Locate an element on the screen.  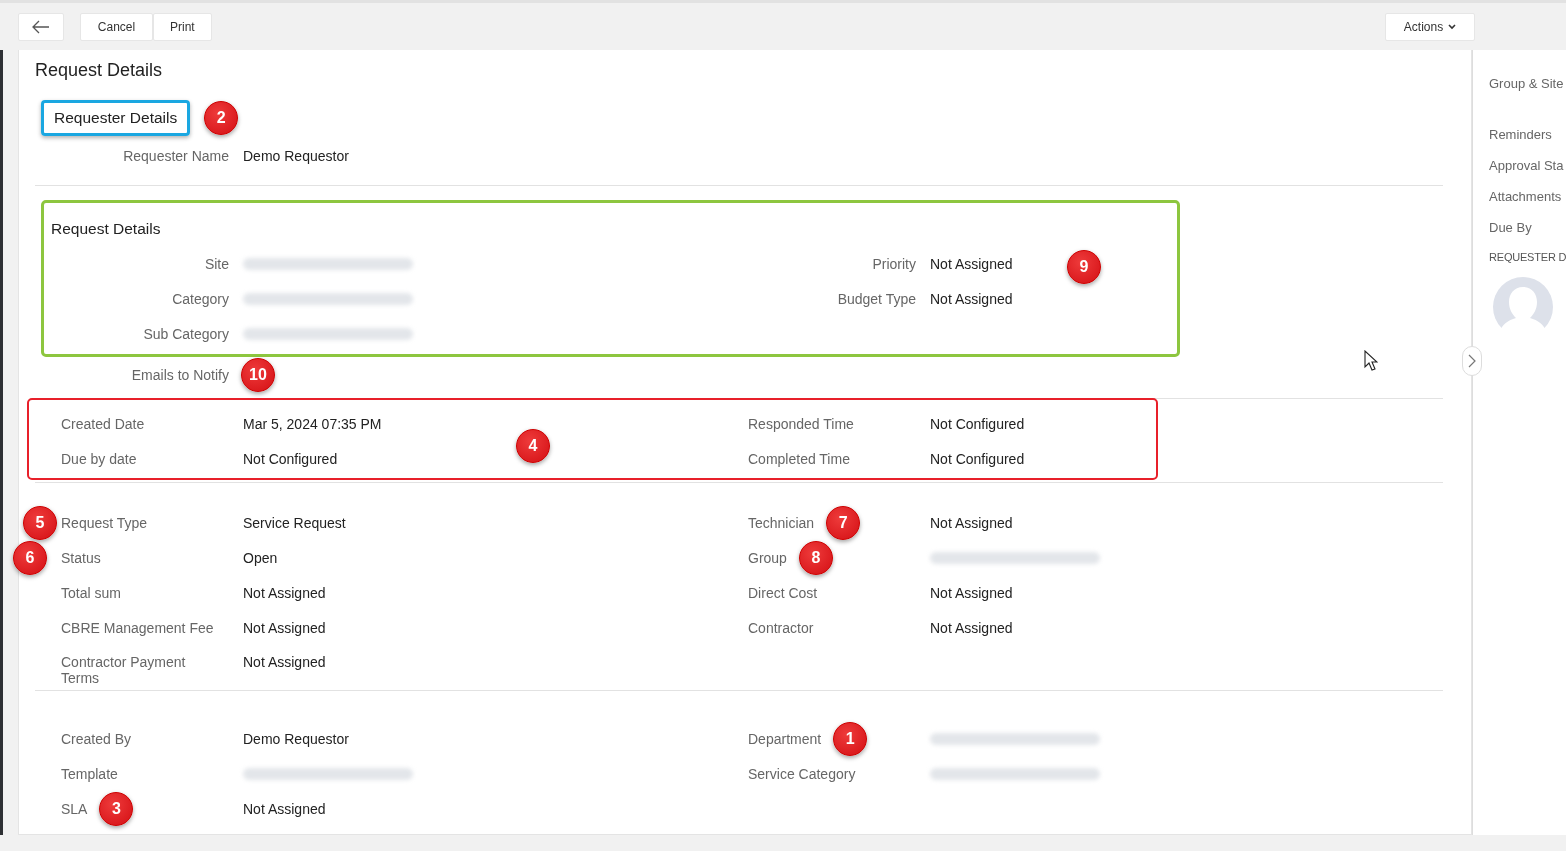
field-label: Responded Time is located at coordinates (801, 423).